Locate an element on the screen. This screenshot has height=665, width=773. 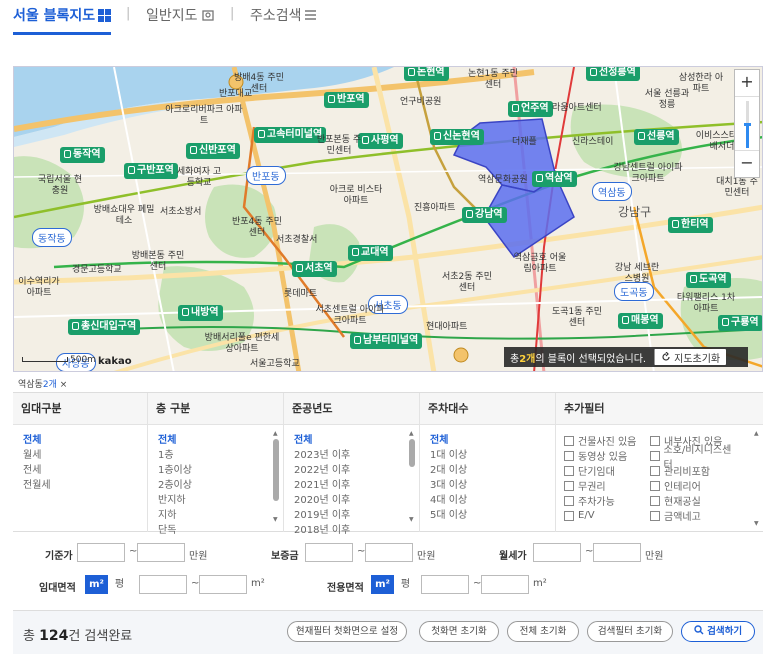
checkbox-building-photo: 건물사진 있음 is located at coordinates (607, 440).